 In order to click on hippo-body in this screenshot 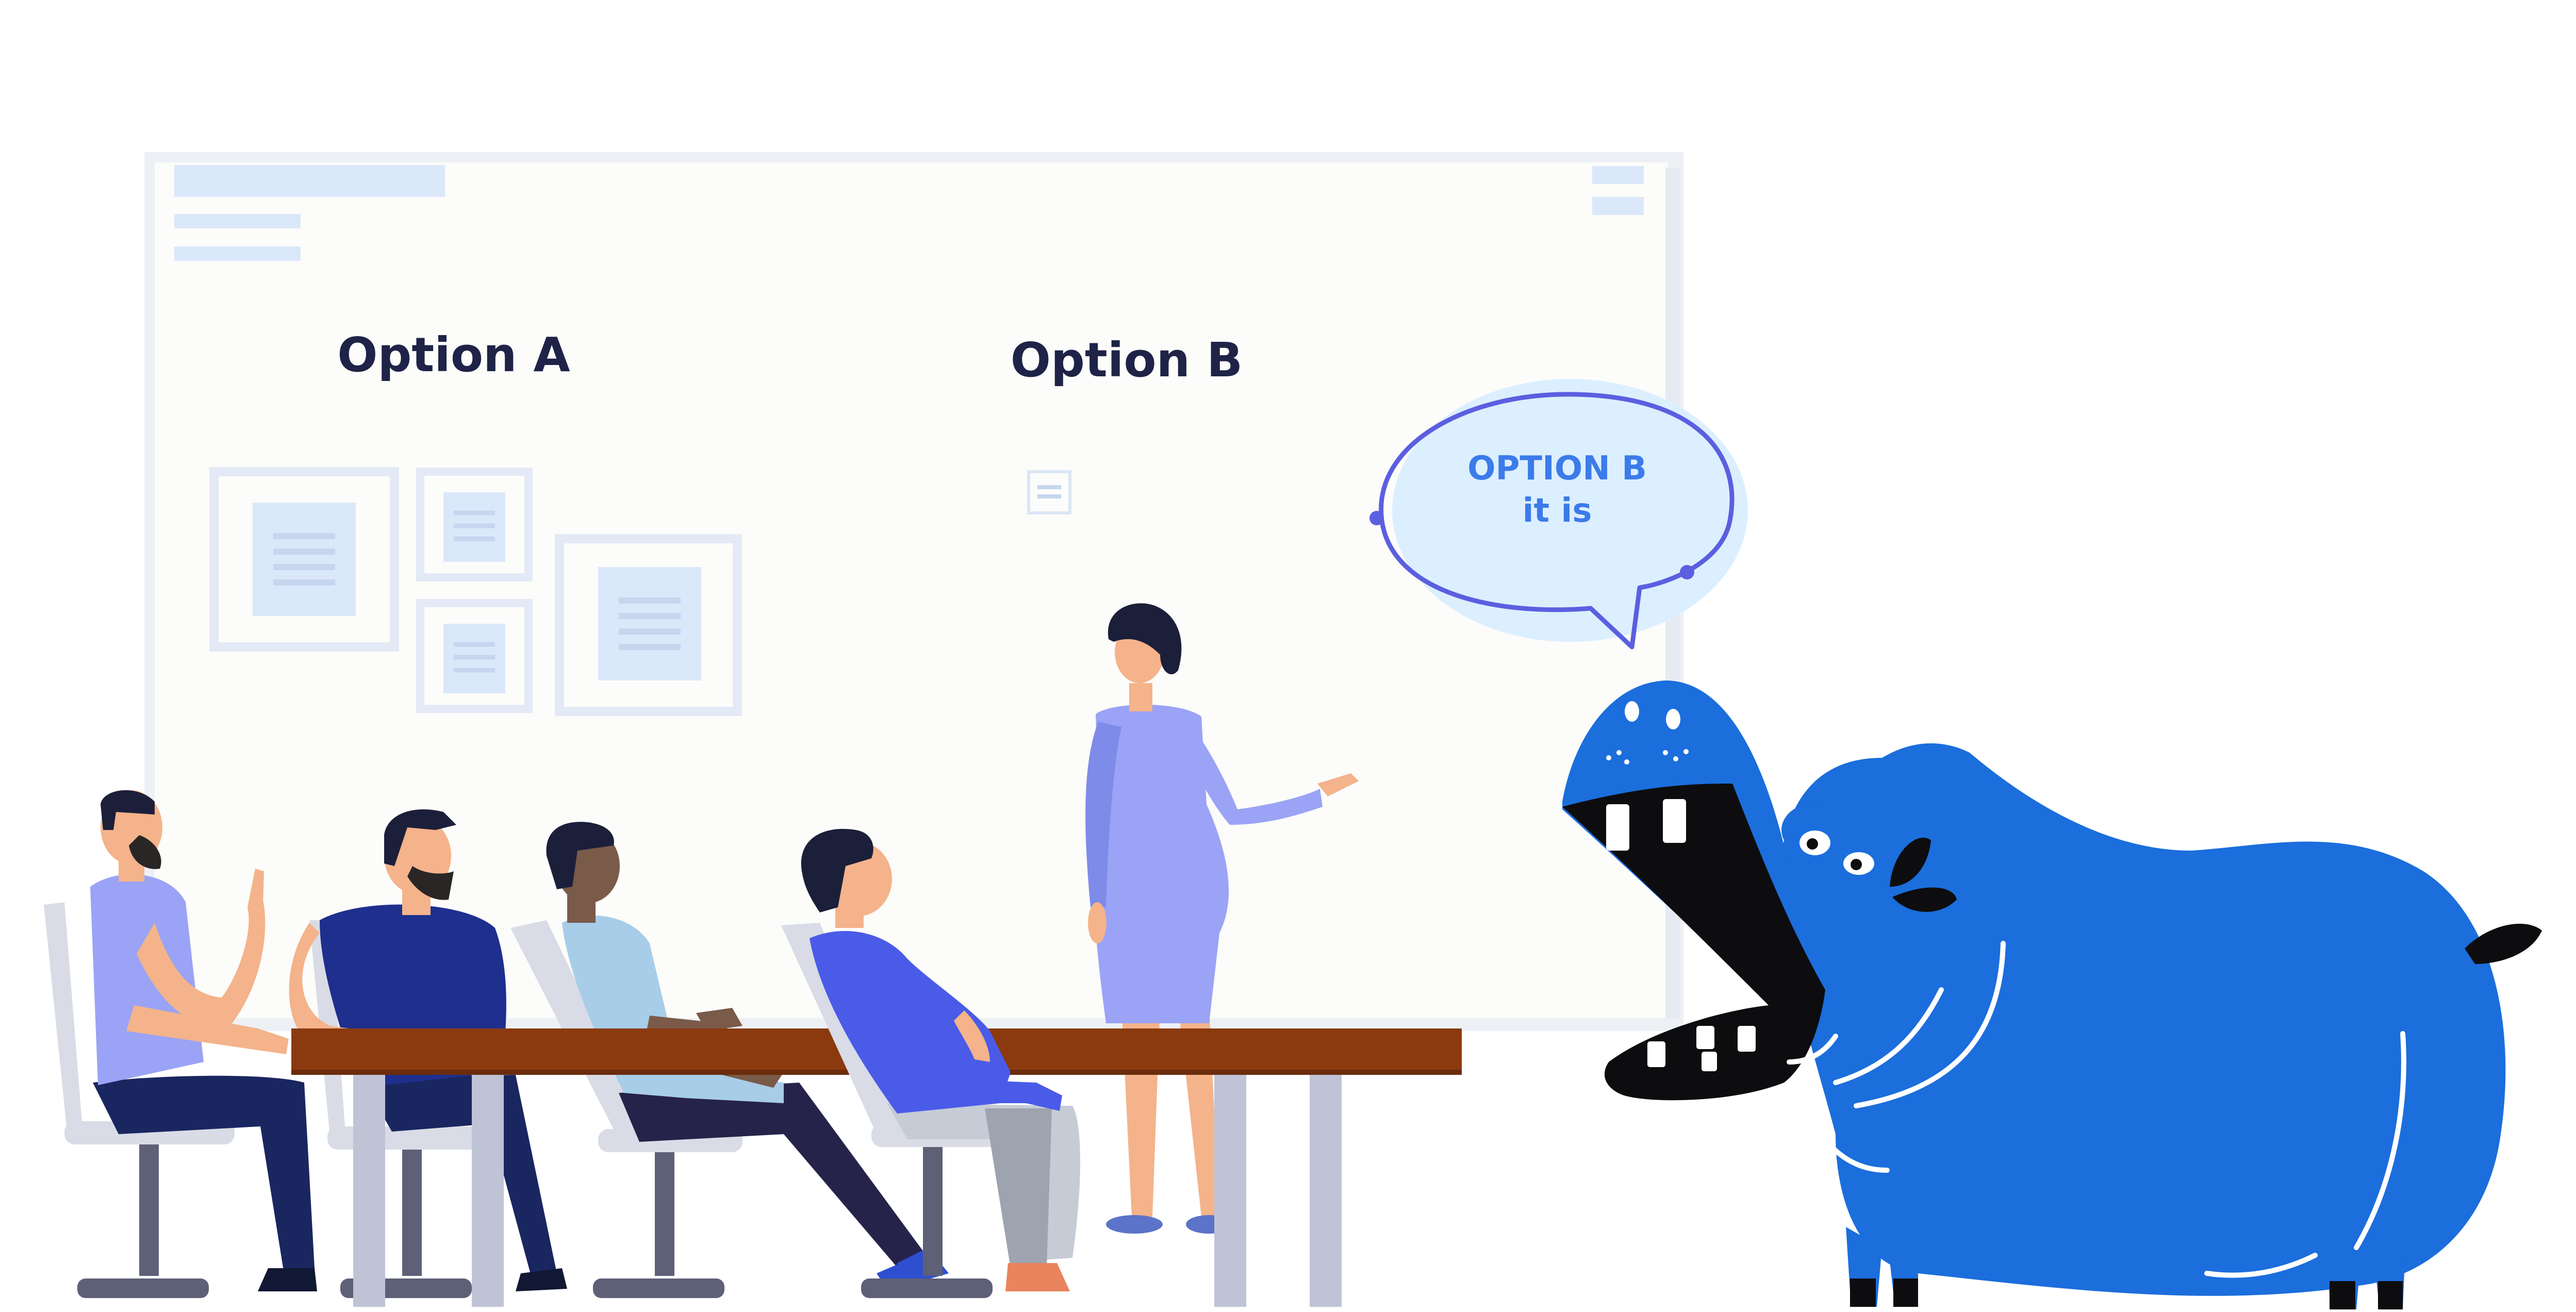, I will do `click(2142, 1019)`.